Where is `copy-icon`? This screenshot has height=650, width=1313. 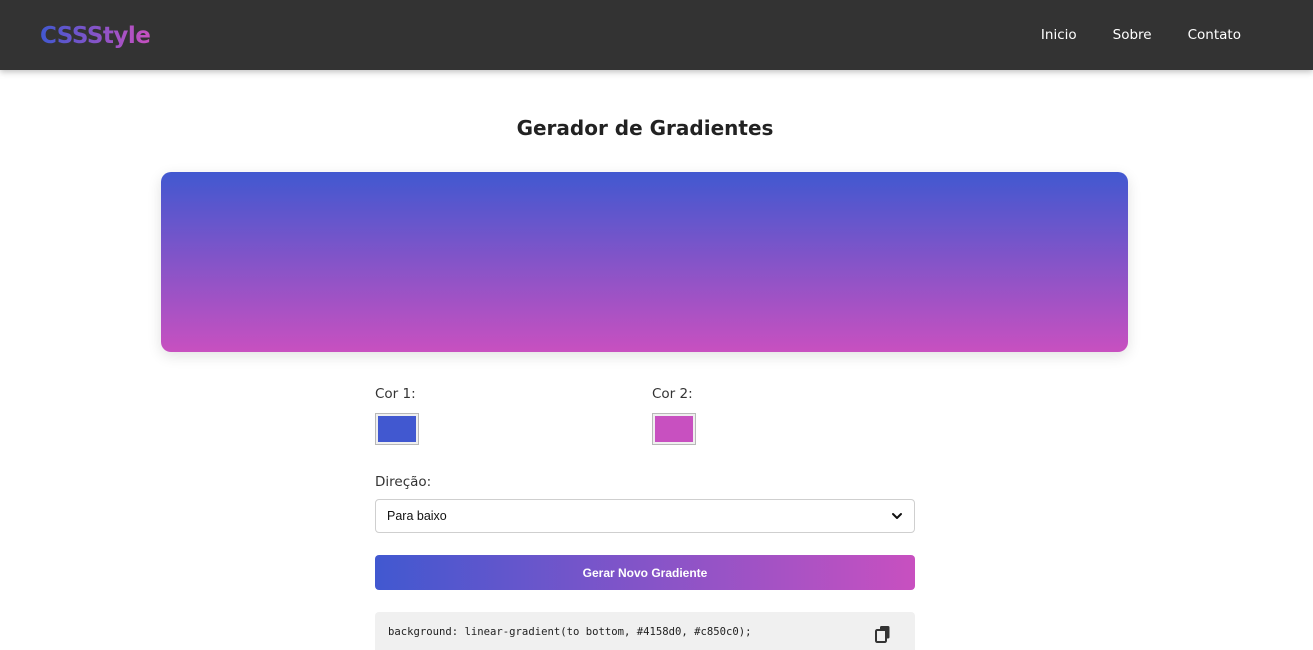 copy-icon is located at coordinates (883, 634).